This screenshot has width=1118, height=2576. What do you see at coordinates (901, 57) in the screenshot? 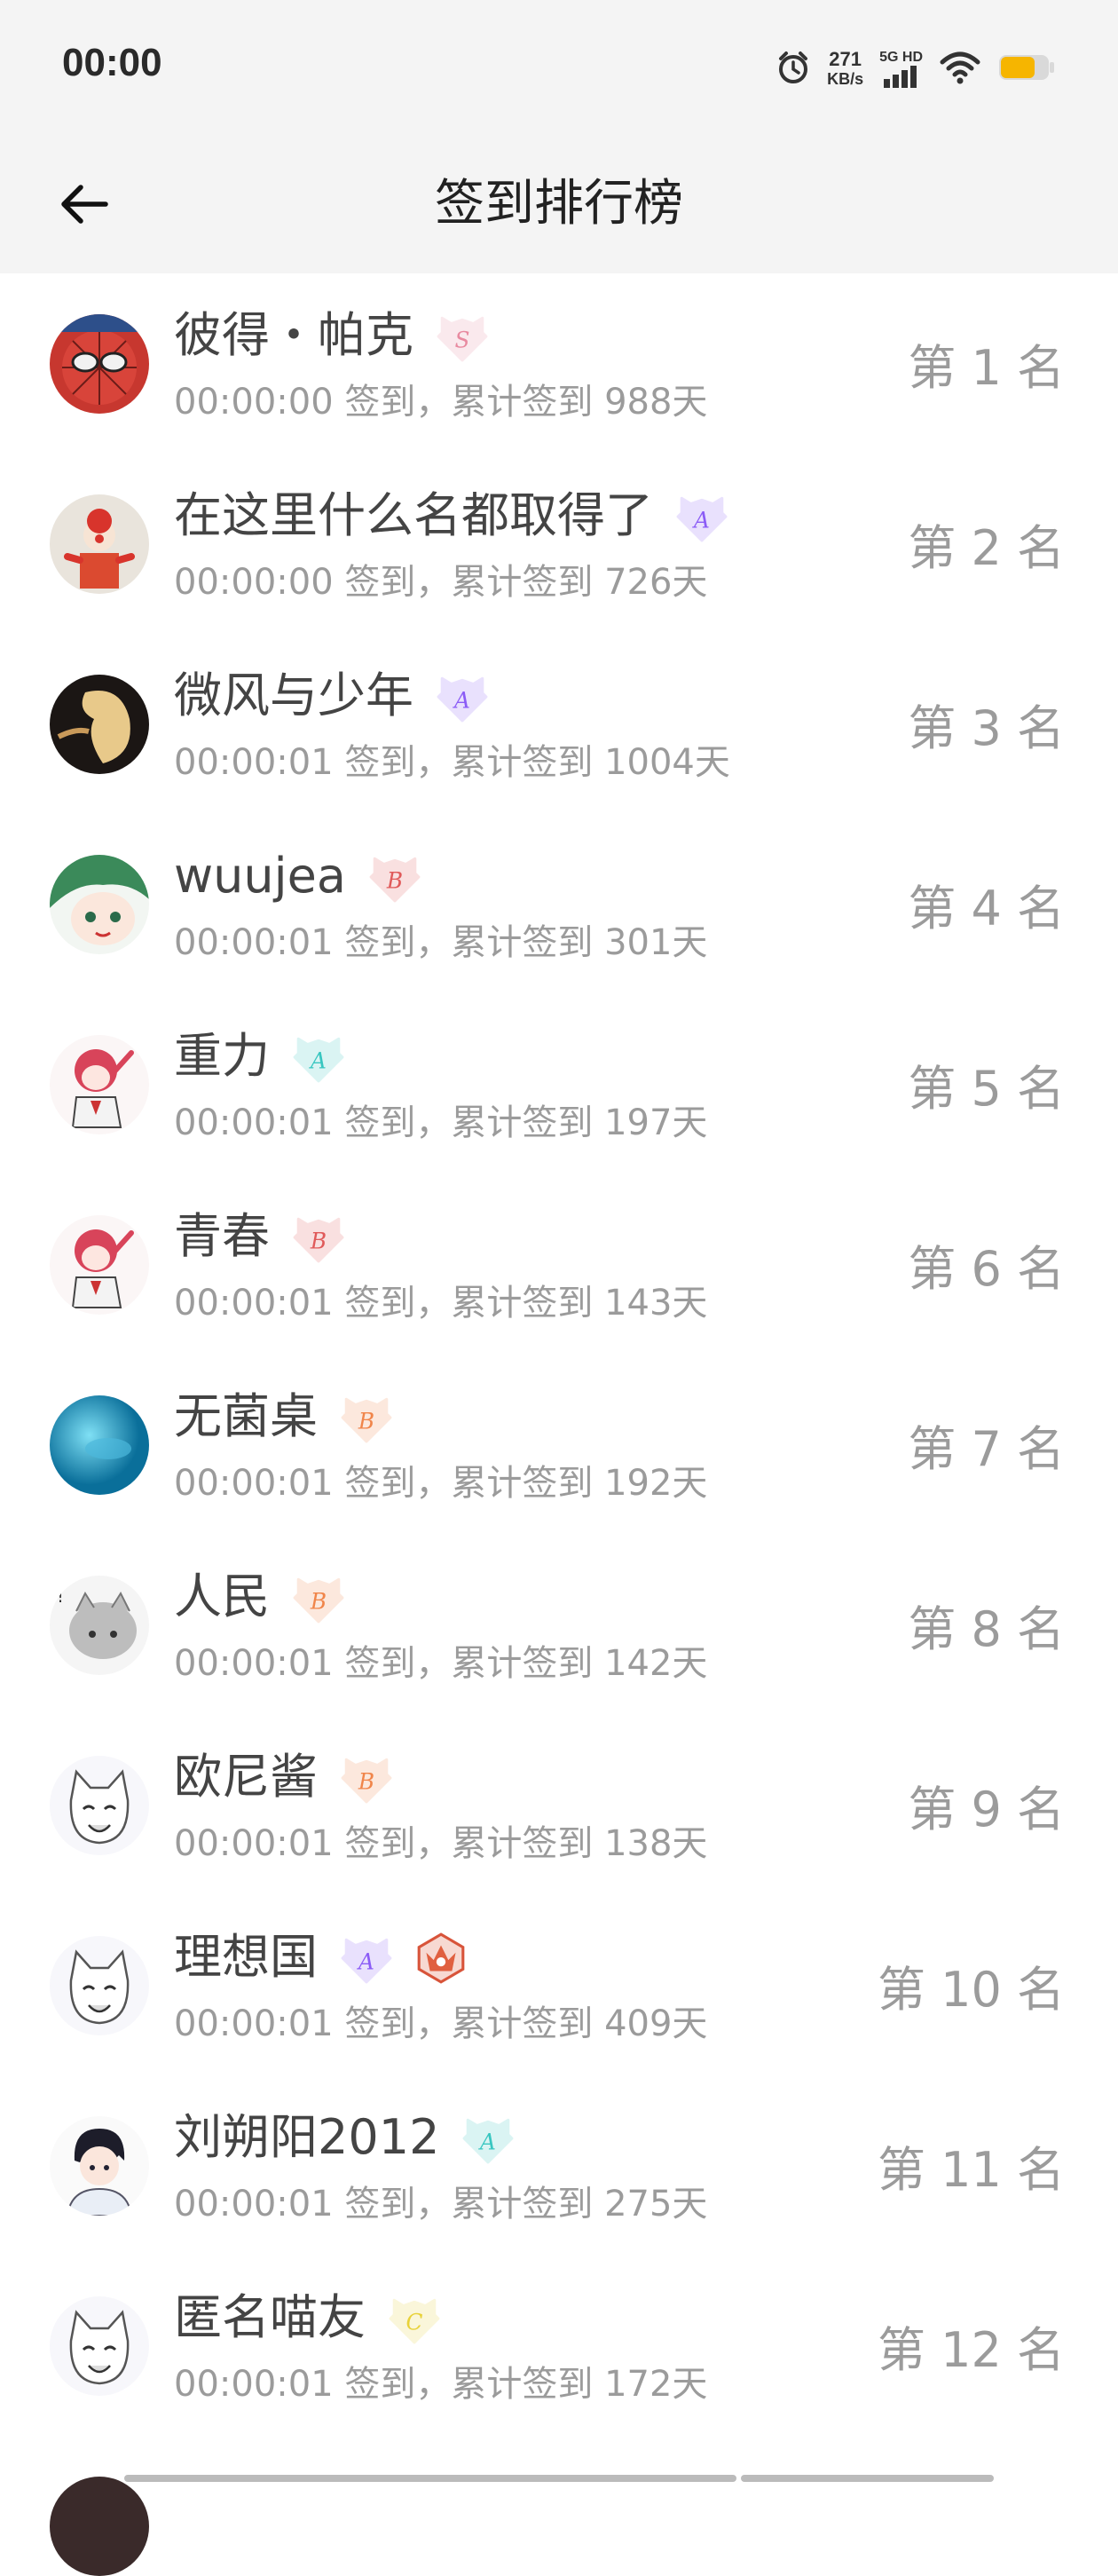
I see `network-type: 5G HD` at bounding box center [901, 57].